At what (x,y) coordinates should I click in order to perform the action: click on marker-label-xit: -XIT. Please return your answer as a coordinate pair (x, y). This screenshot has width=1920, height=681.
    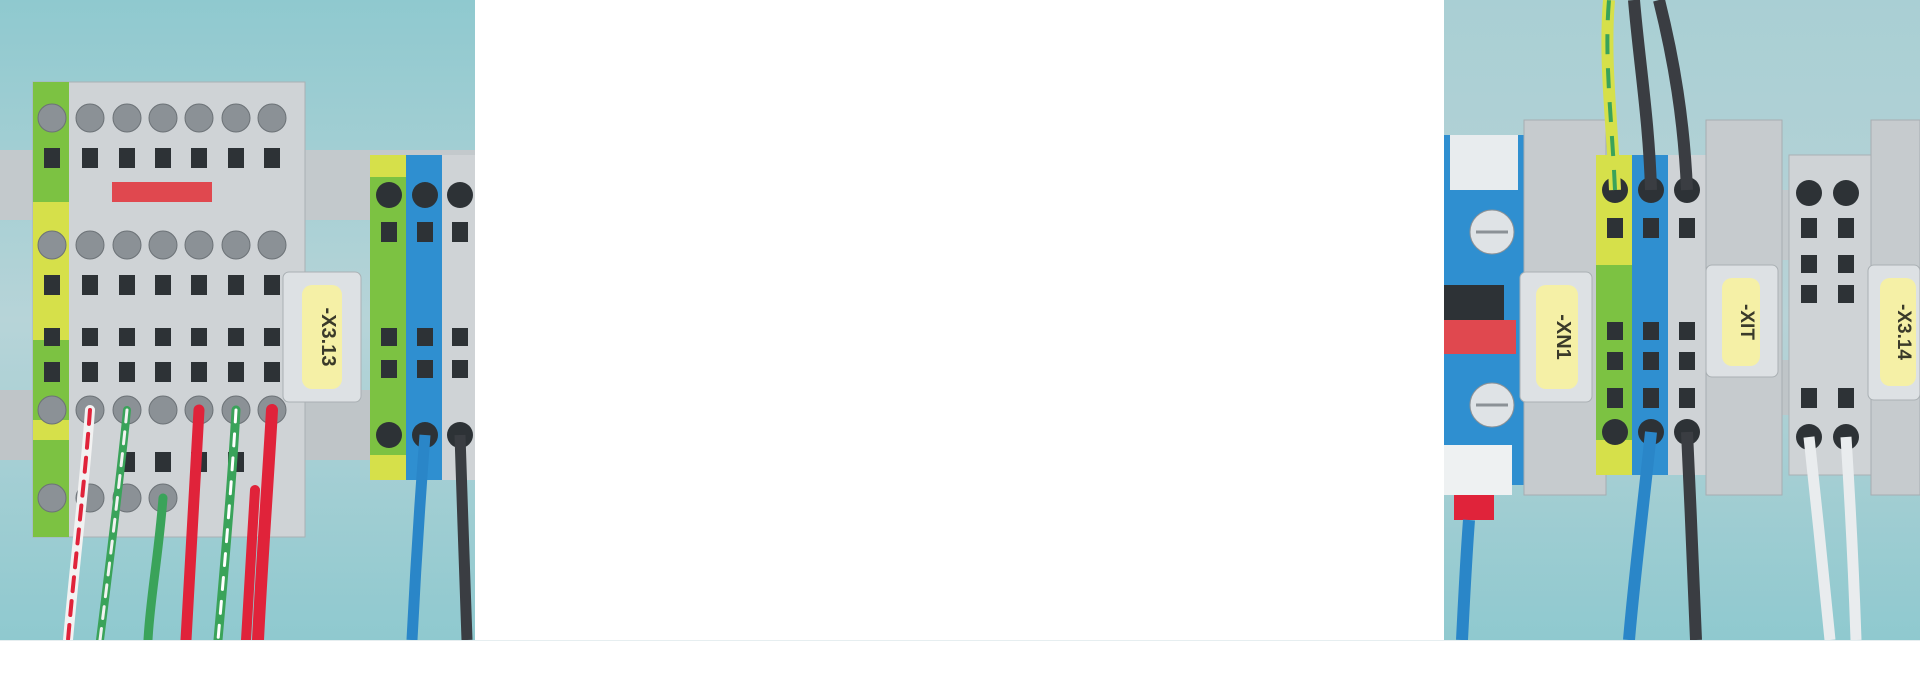
    Looking at the image, I should click on (1746, 322).